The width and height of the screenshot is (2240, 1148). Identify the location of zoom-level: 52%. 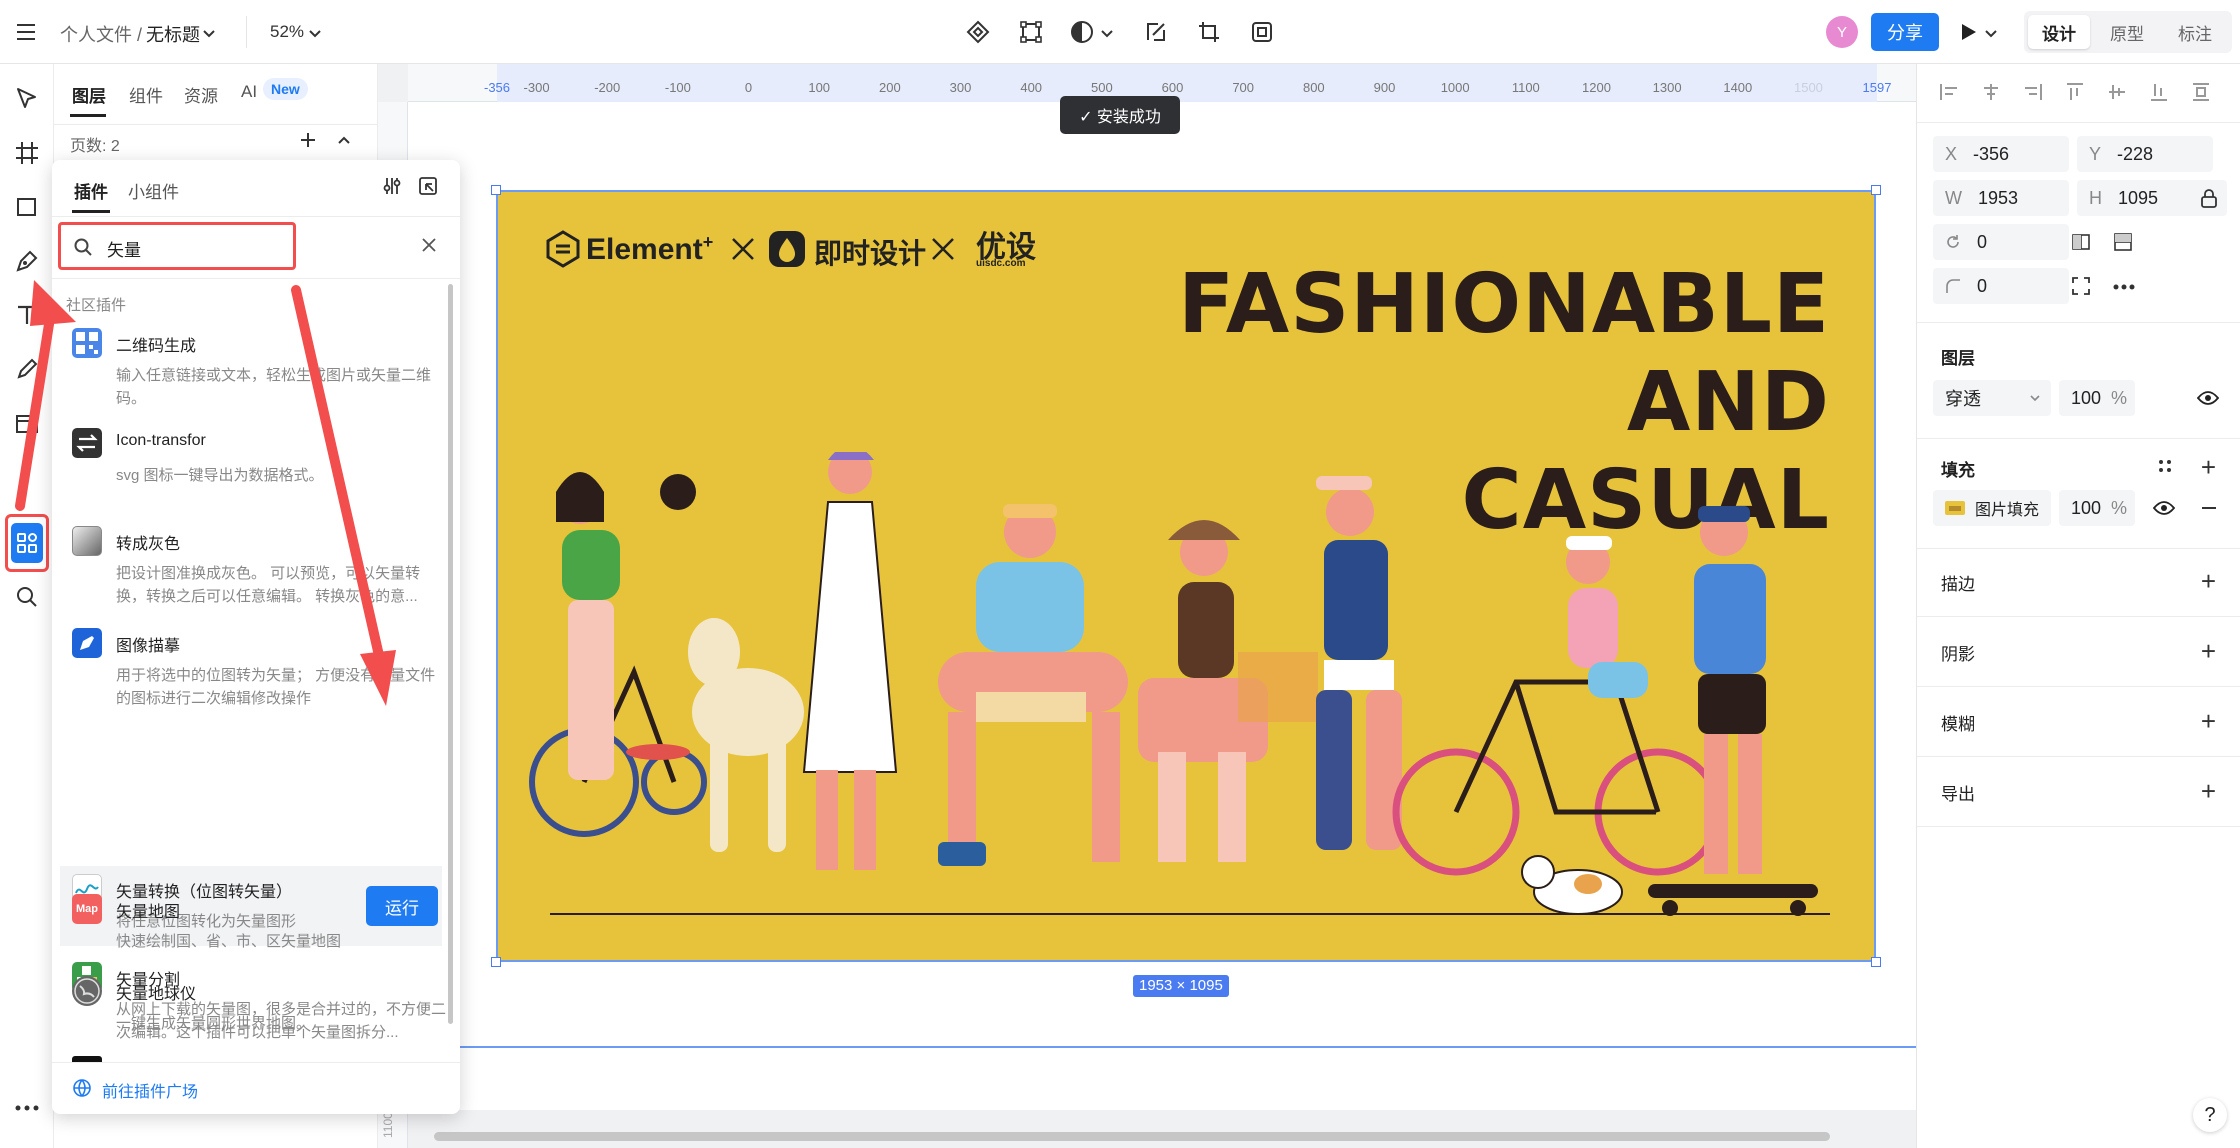
(287, 32).